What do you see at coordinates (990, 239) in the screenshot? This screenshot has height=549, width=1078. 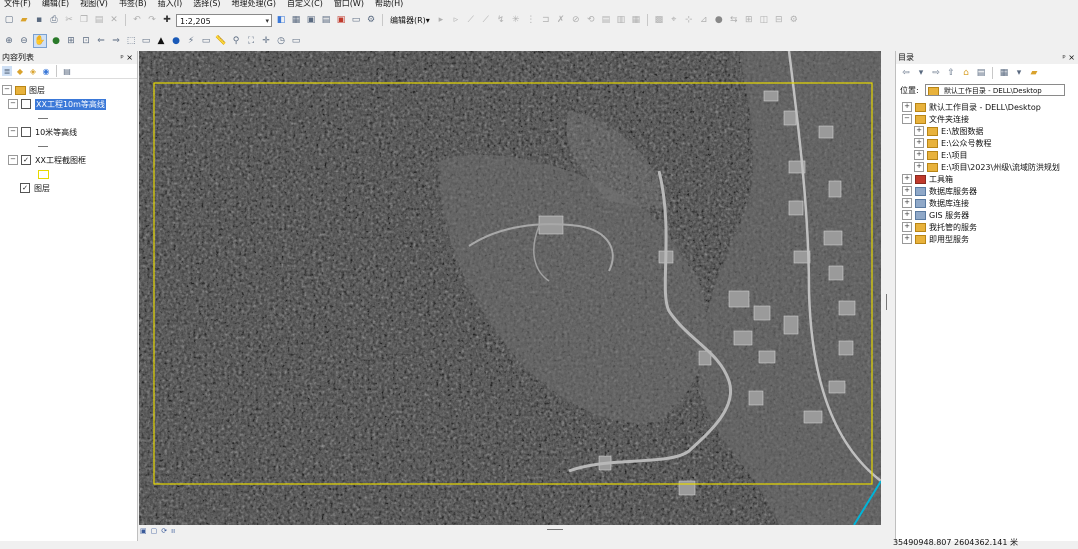 I see `catalog-item: + 即用型服务` at bounding box center [990, 239].